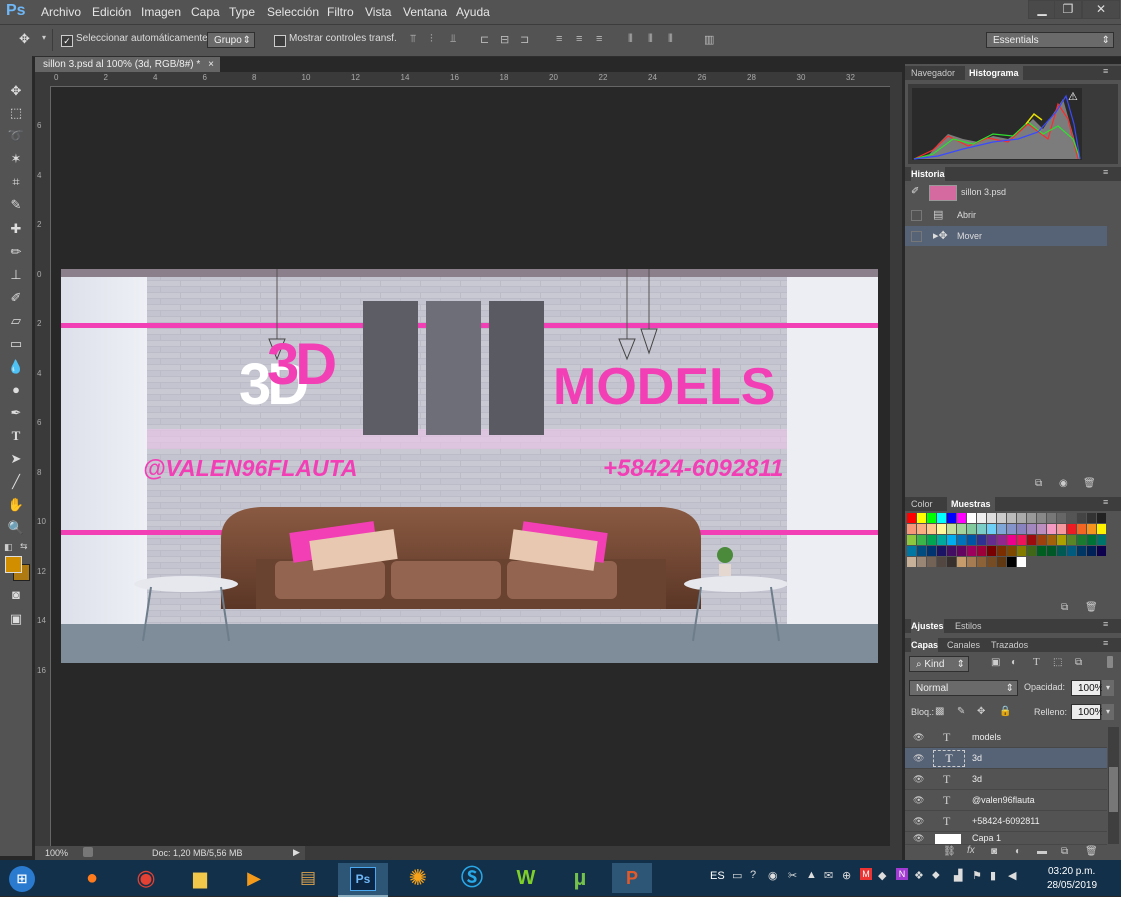 This screenshot has height=897, width=1121. I want to click on volume-icon: ◀, so click(1012, 875).